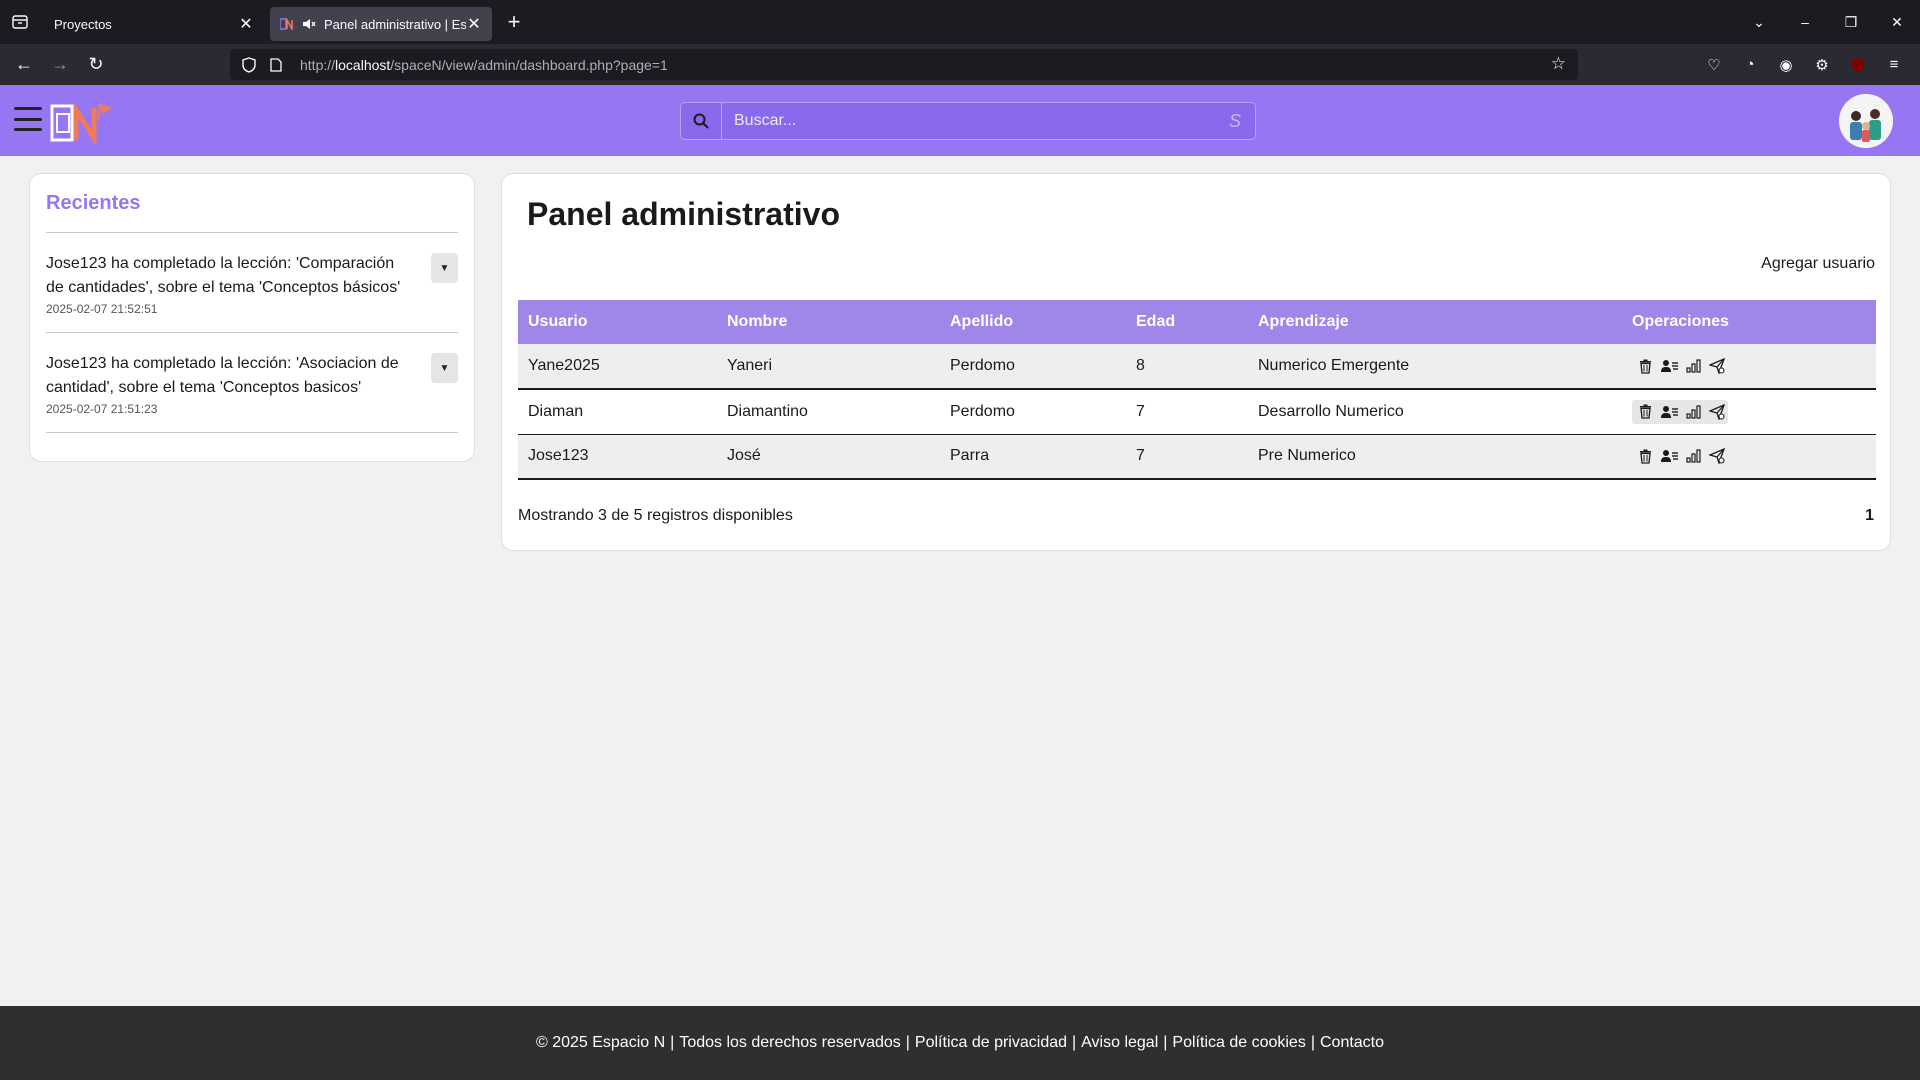 Image resolution: width=1920 pixels, height=1080 pixels. Describe the element at coordinates (617, 456) in the screenshot. I see `cell-usuario: Jose123` at that location.